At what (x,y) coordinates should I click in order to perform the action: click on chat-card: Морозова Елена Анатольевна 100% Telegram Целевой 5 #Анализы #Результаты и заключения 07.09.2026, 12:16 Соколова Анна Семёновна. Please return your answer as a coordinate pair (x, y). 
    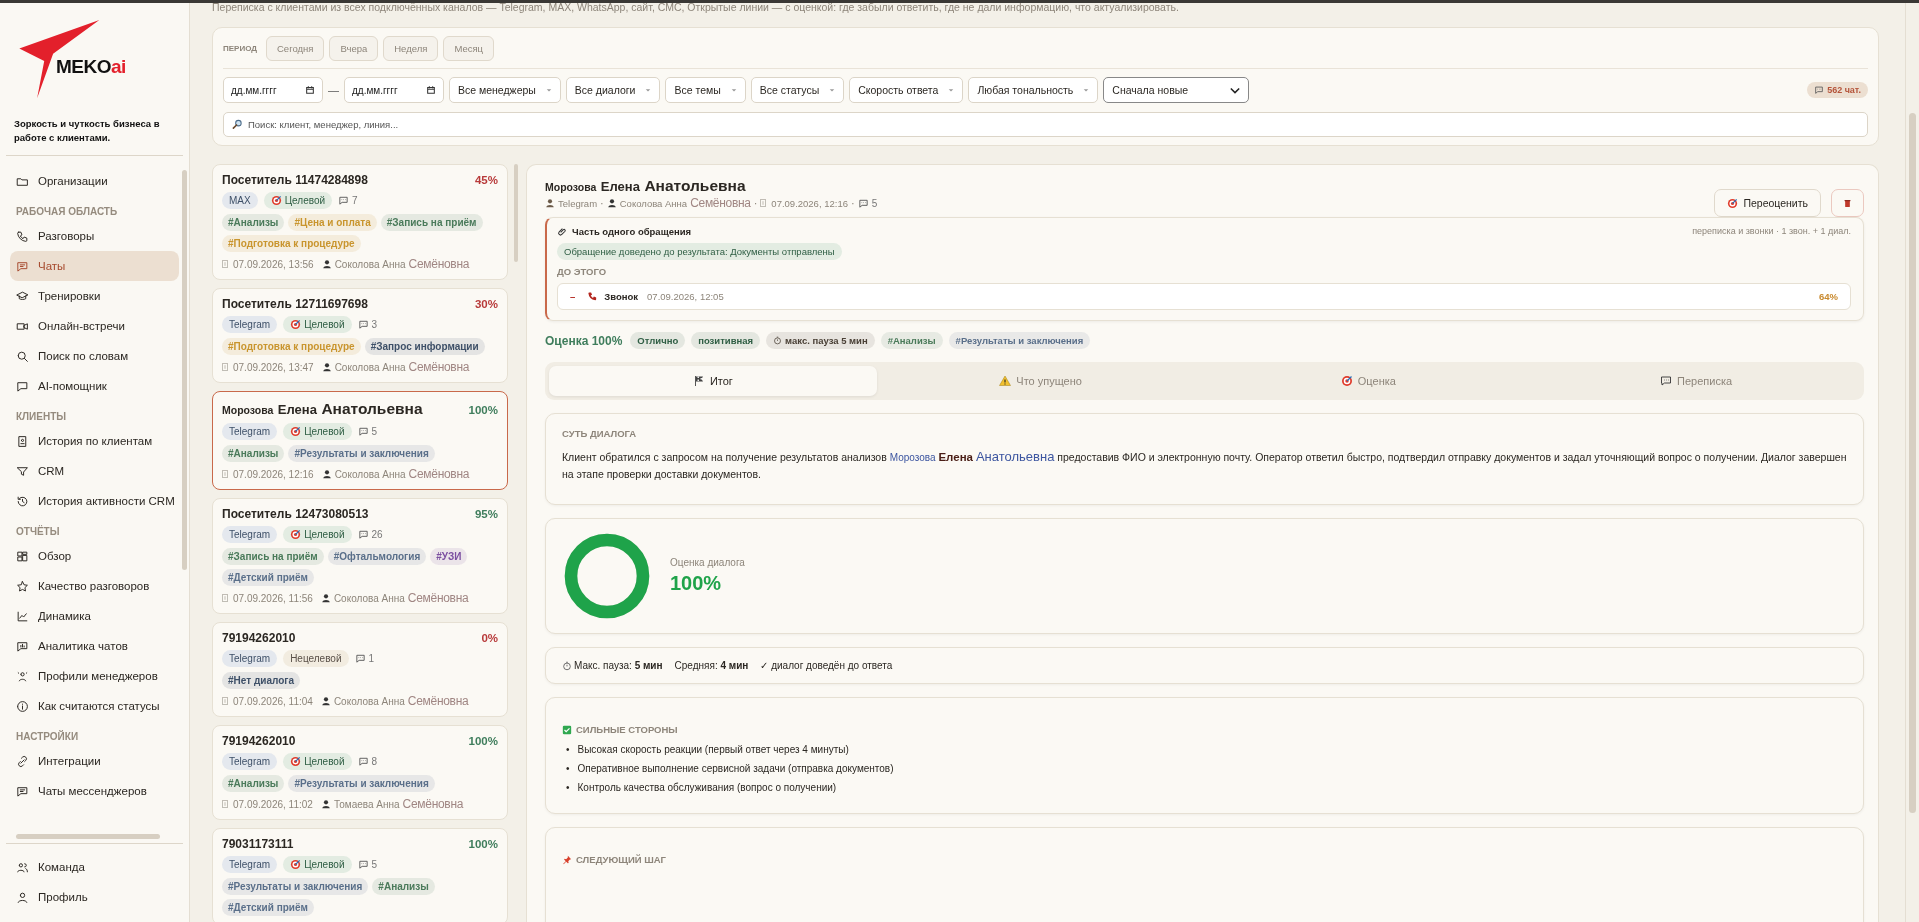
    Looking at the image, I should click on (360, 440).